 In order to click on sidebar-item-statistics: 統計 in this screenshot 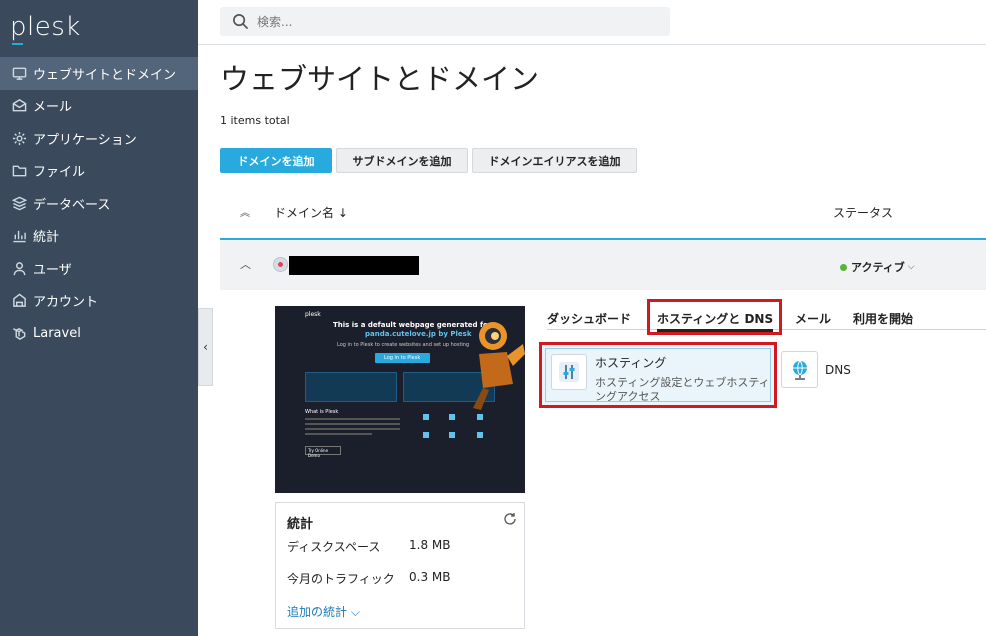, I will do `click(99, 236)`.